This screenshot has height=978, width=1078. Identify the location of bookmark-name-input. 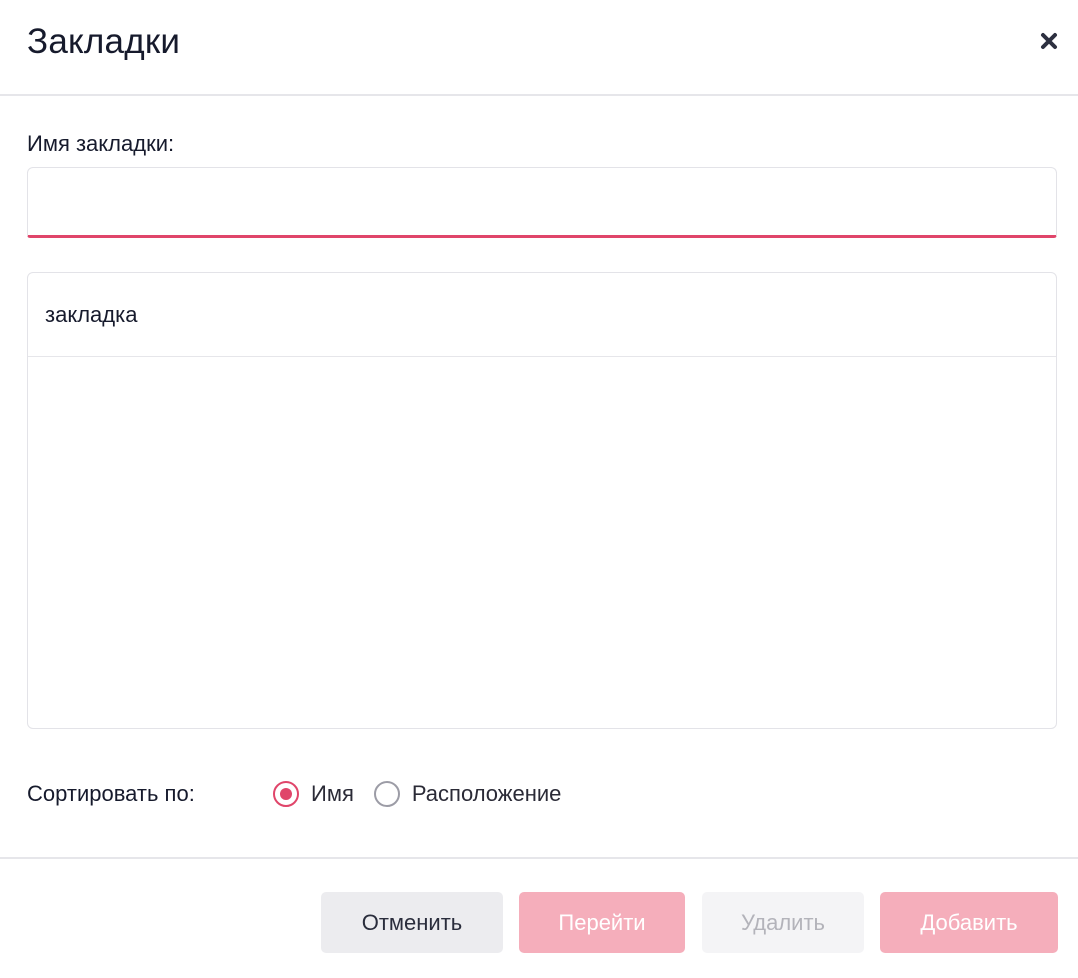
(542, 202).